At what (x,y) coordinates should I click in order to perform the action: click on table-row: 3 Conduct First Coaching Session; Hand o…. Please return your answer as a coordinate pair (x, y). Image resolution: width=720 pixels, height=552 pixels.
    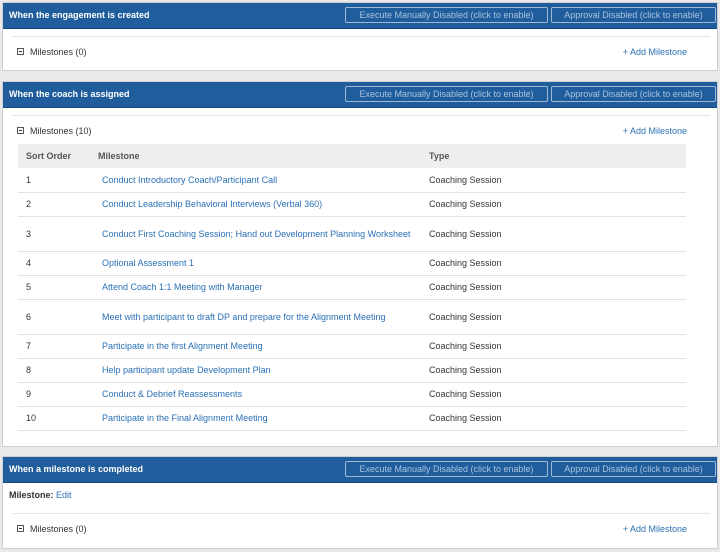
    Looking at the image, I should click on (352, 234).